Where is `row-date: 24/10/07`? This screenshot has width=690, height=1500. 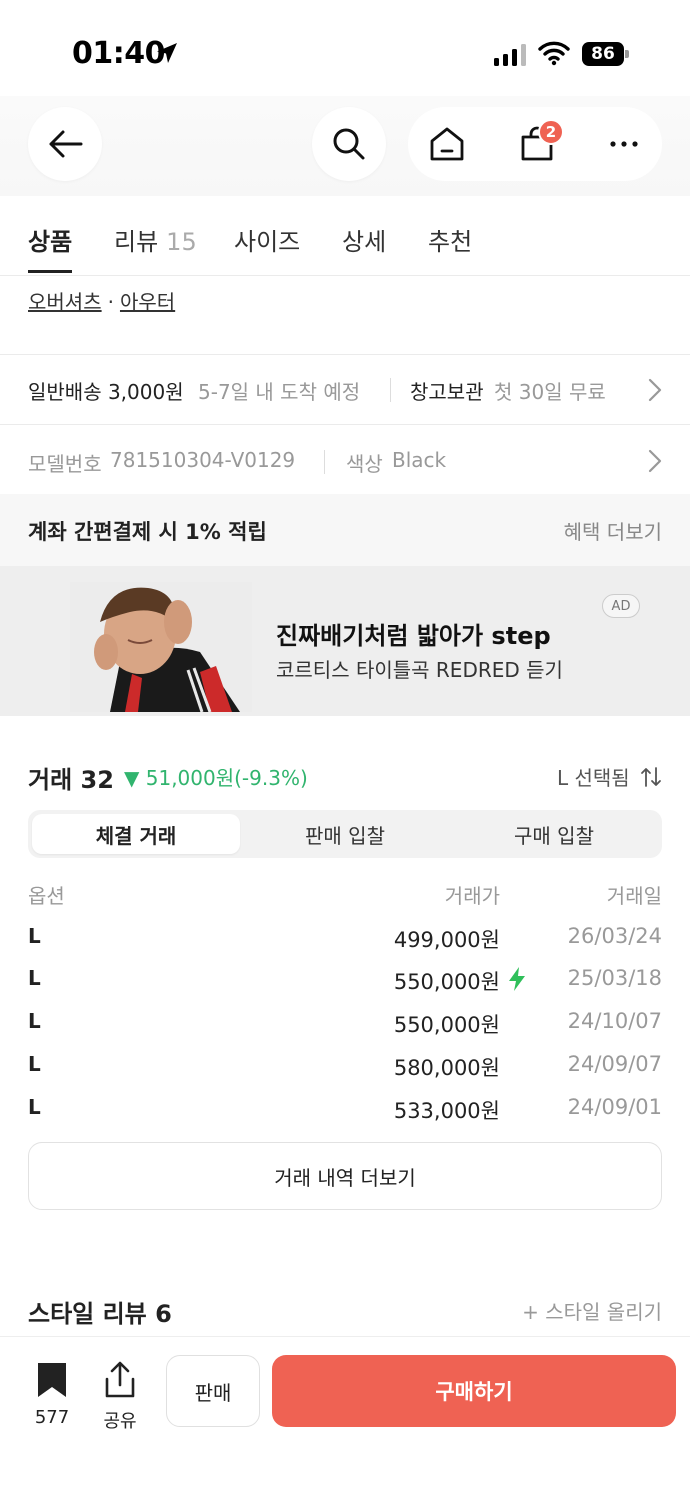 row-date: 24/10/07 is located at coordinates (614, 1021).